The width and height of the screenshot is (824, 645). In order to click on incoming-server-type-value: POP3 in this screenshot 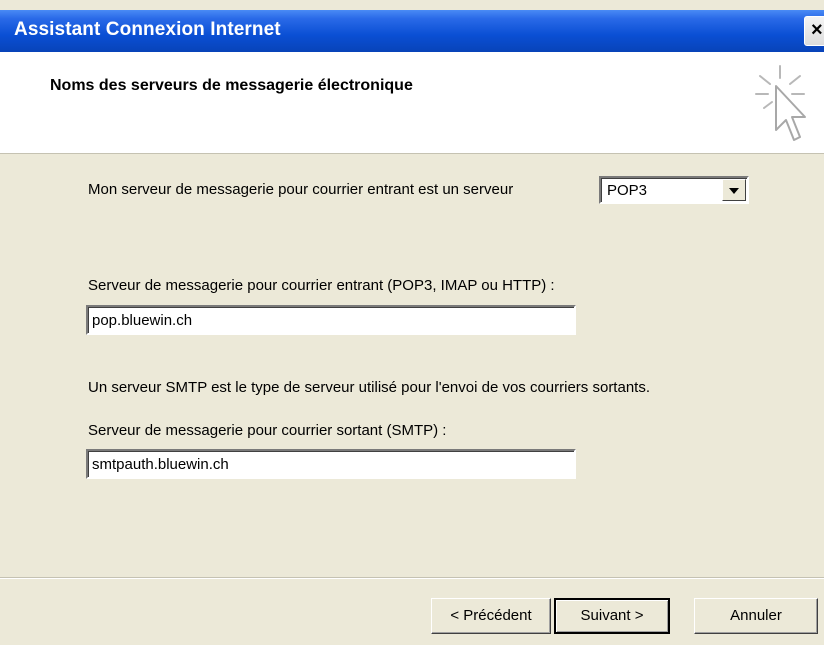, I will do `click(627, 190)`.